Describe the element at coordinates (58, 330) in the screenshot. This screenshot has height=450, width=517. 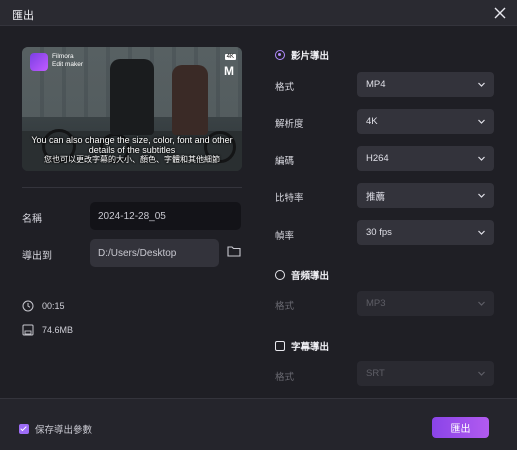
I see `file-size-value: 74.6MB` at that location.